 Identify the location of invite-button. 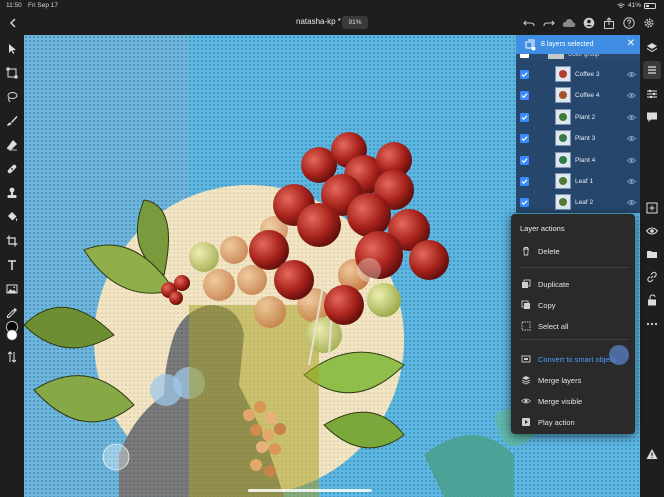
(589, 23).